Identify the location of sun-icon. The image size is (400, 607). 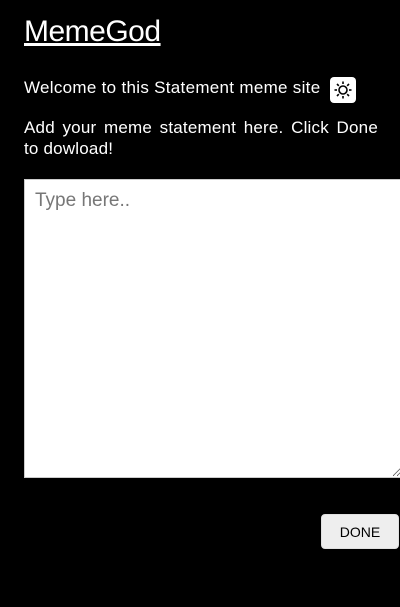
(343, 90).